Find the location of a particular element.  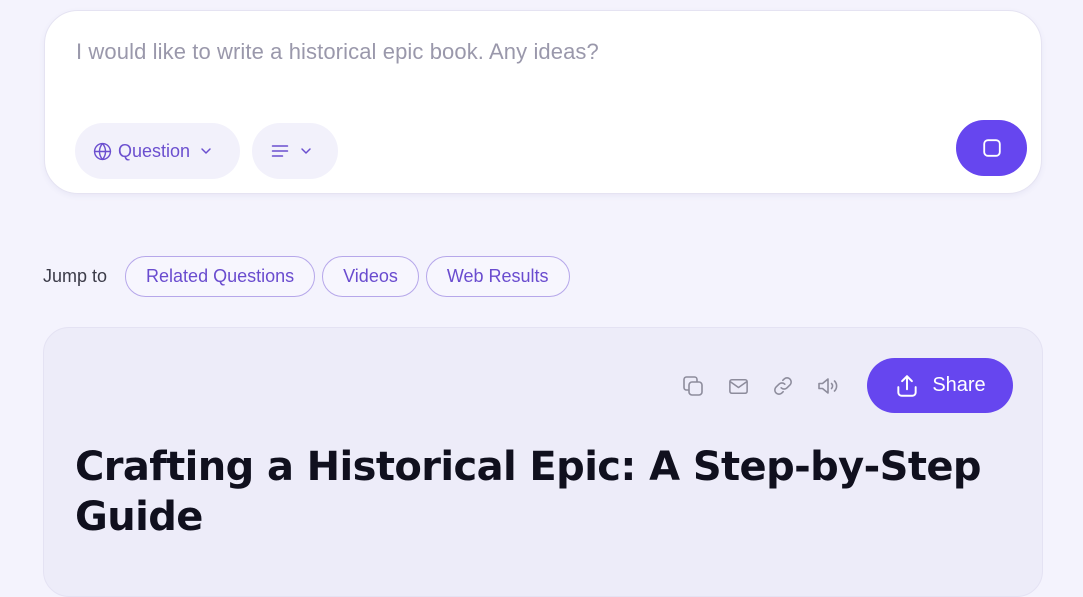

stop-square-icon is located at coordinates (992, 148).